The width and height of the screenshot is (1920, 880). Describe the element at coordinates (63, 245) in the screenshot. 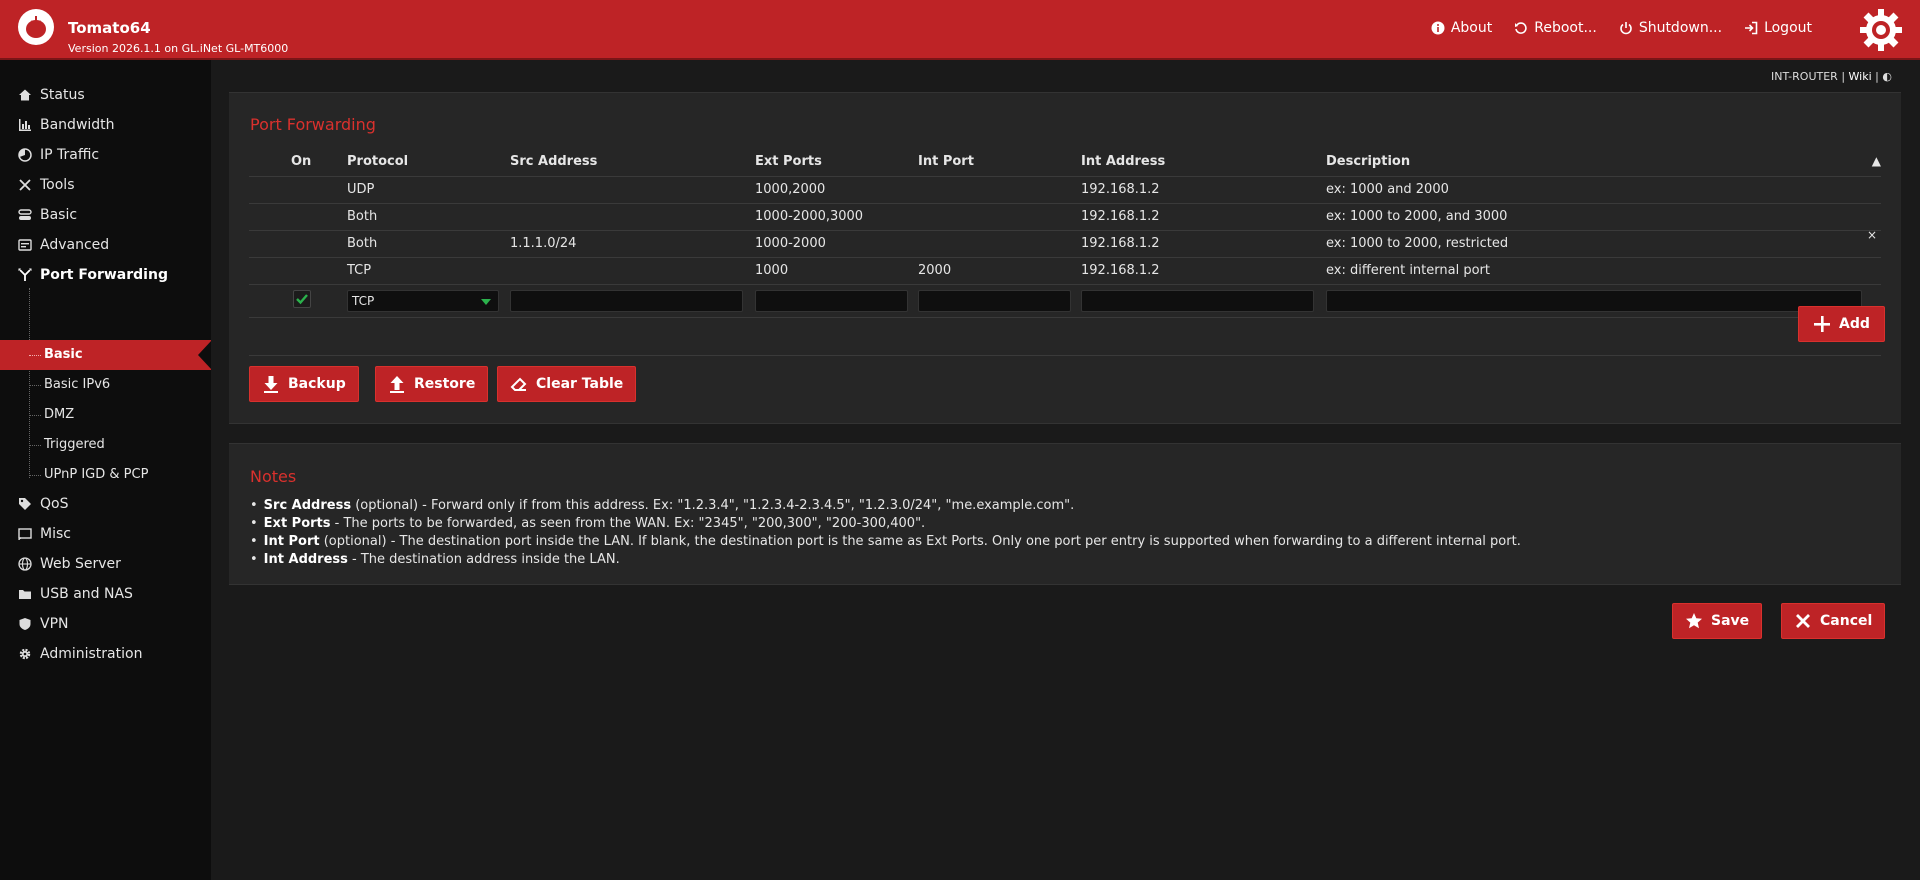

I see `sidebar-item-advanced: Advanced` at that location.